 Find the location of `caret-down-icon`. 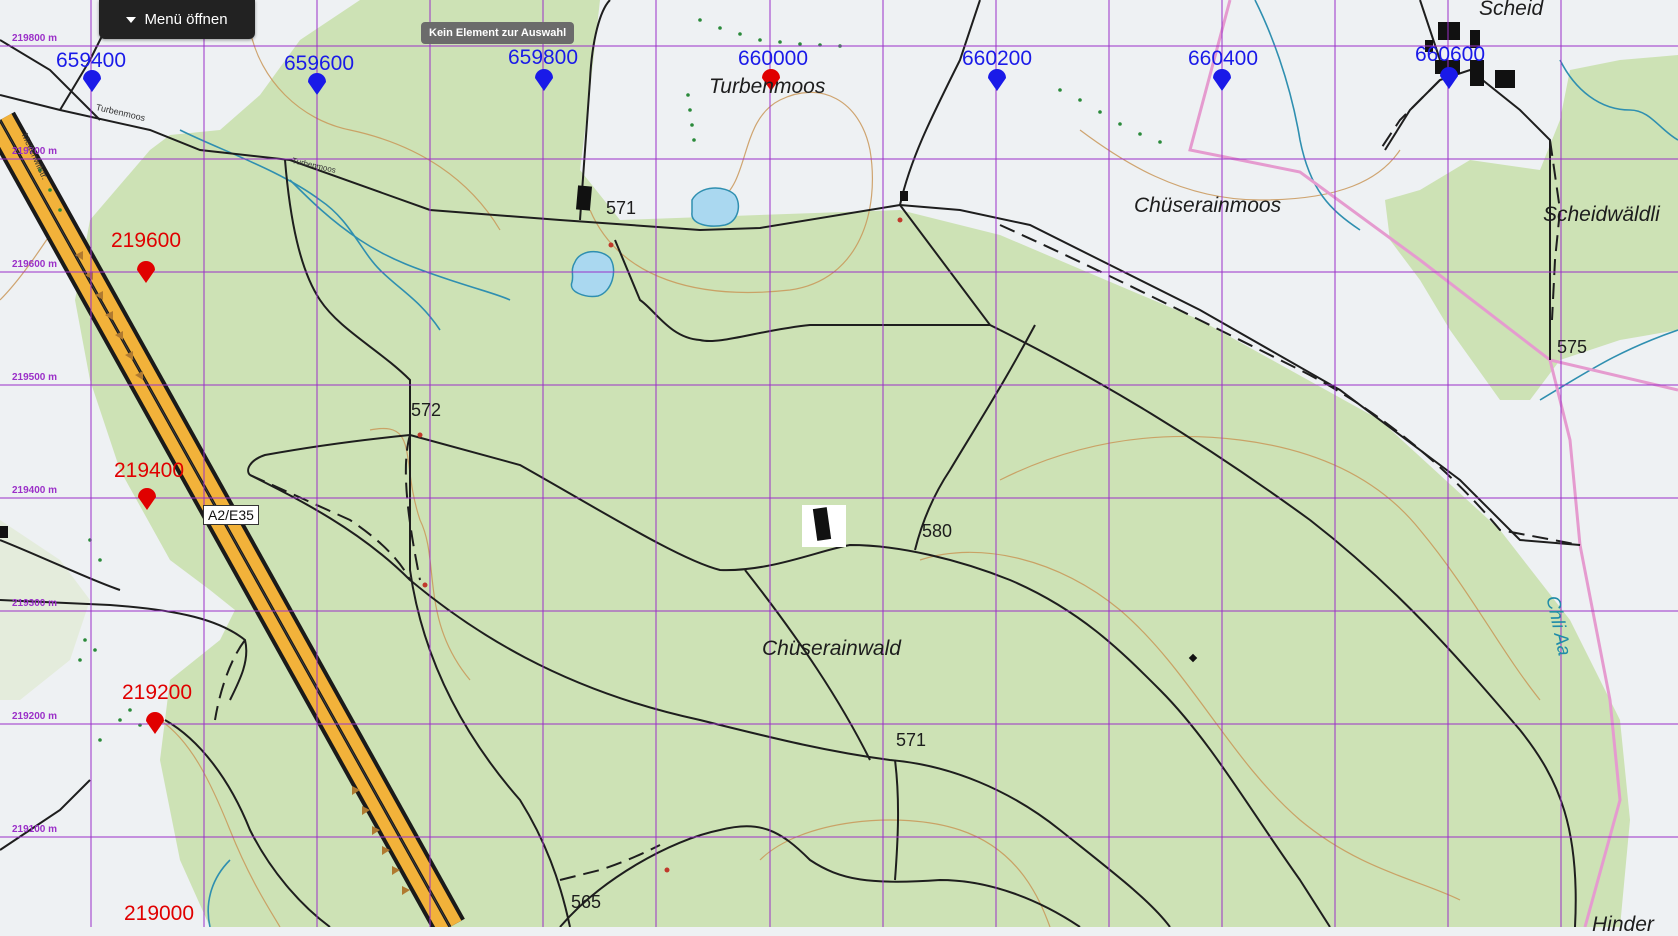

caret-down-icon is located at coordinates (131, 19).